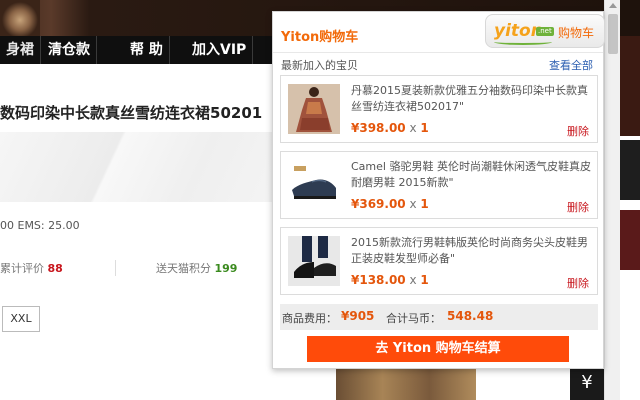 The height and width of the screenshot is (400, 640). Describe the element at coordinates (319, 65) in the screenshot. I see `recent-items-label: 最新加入的宝贝` at that location.